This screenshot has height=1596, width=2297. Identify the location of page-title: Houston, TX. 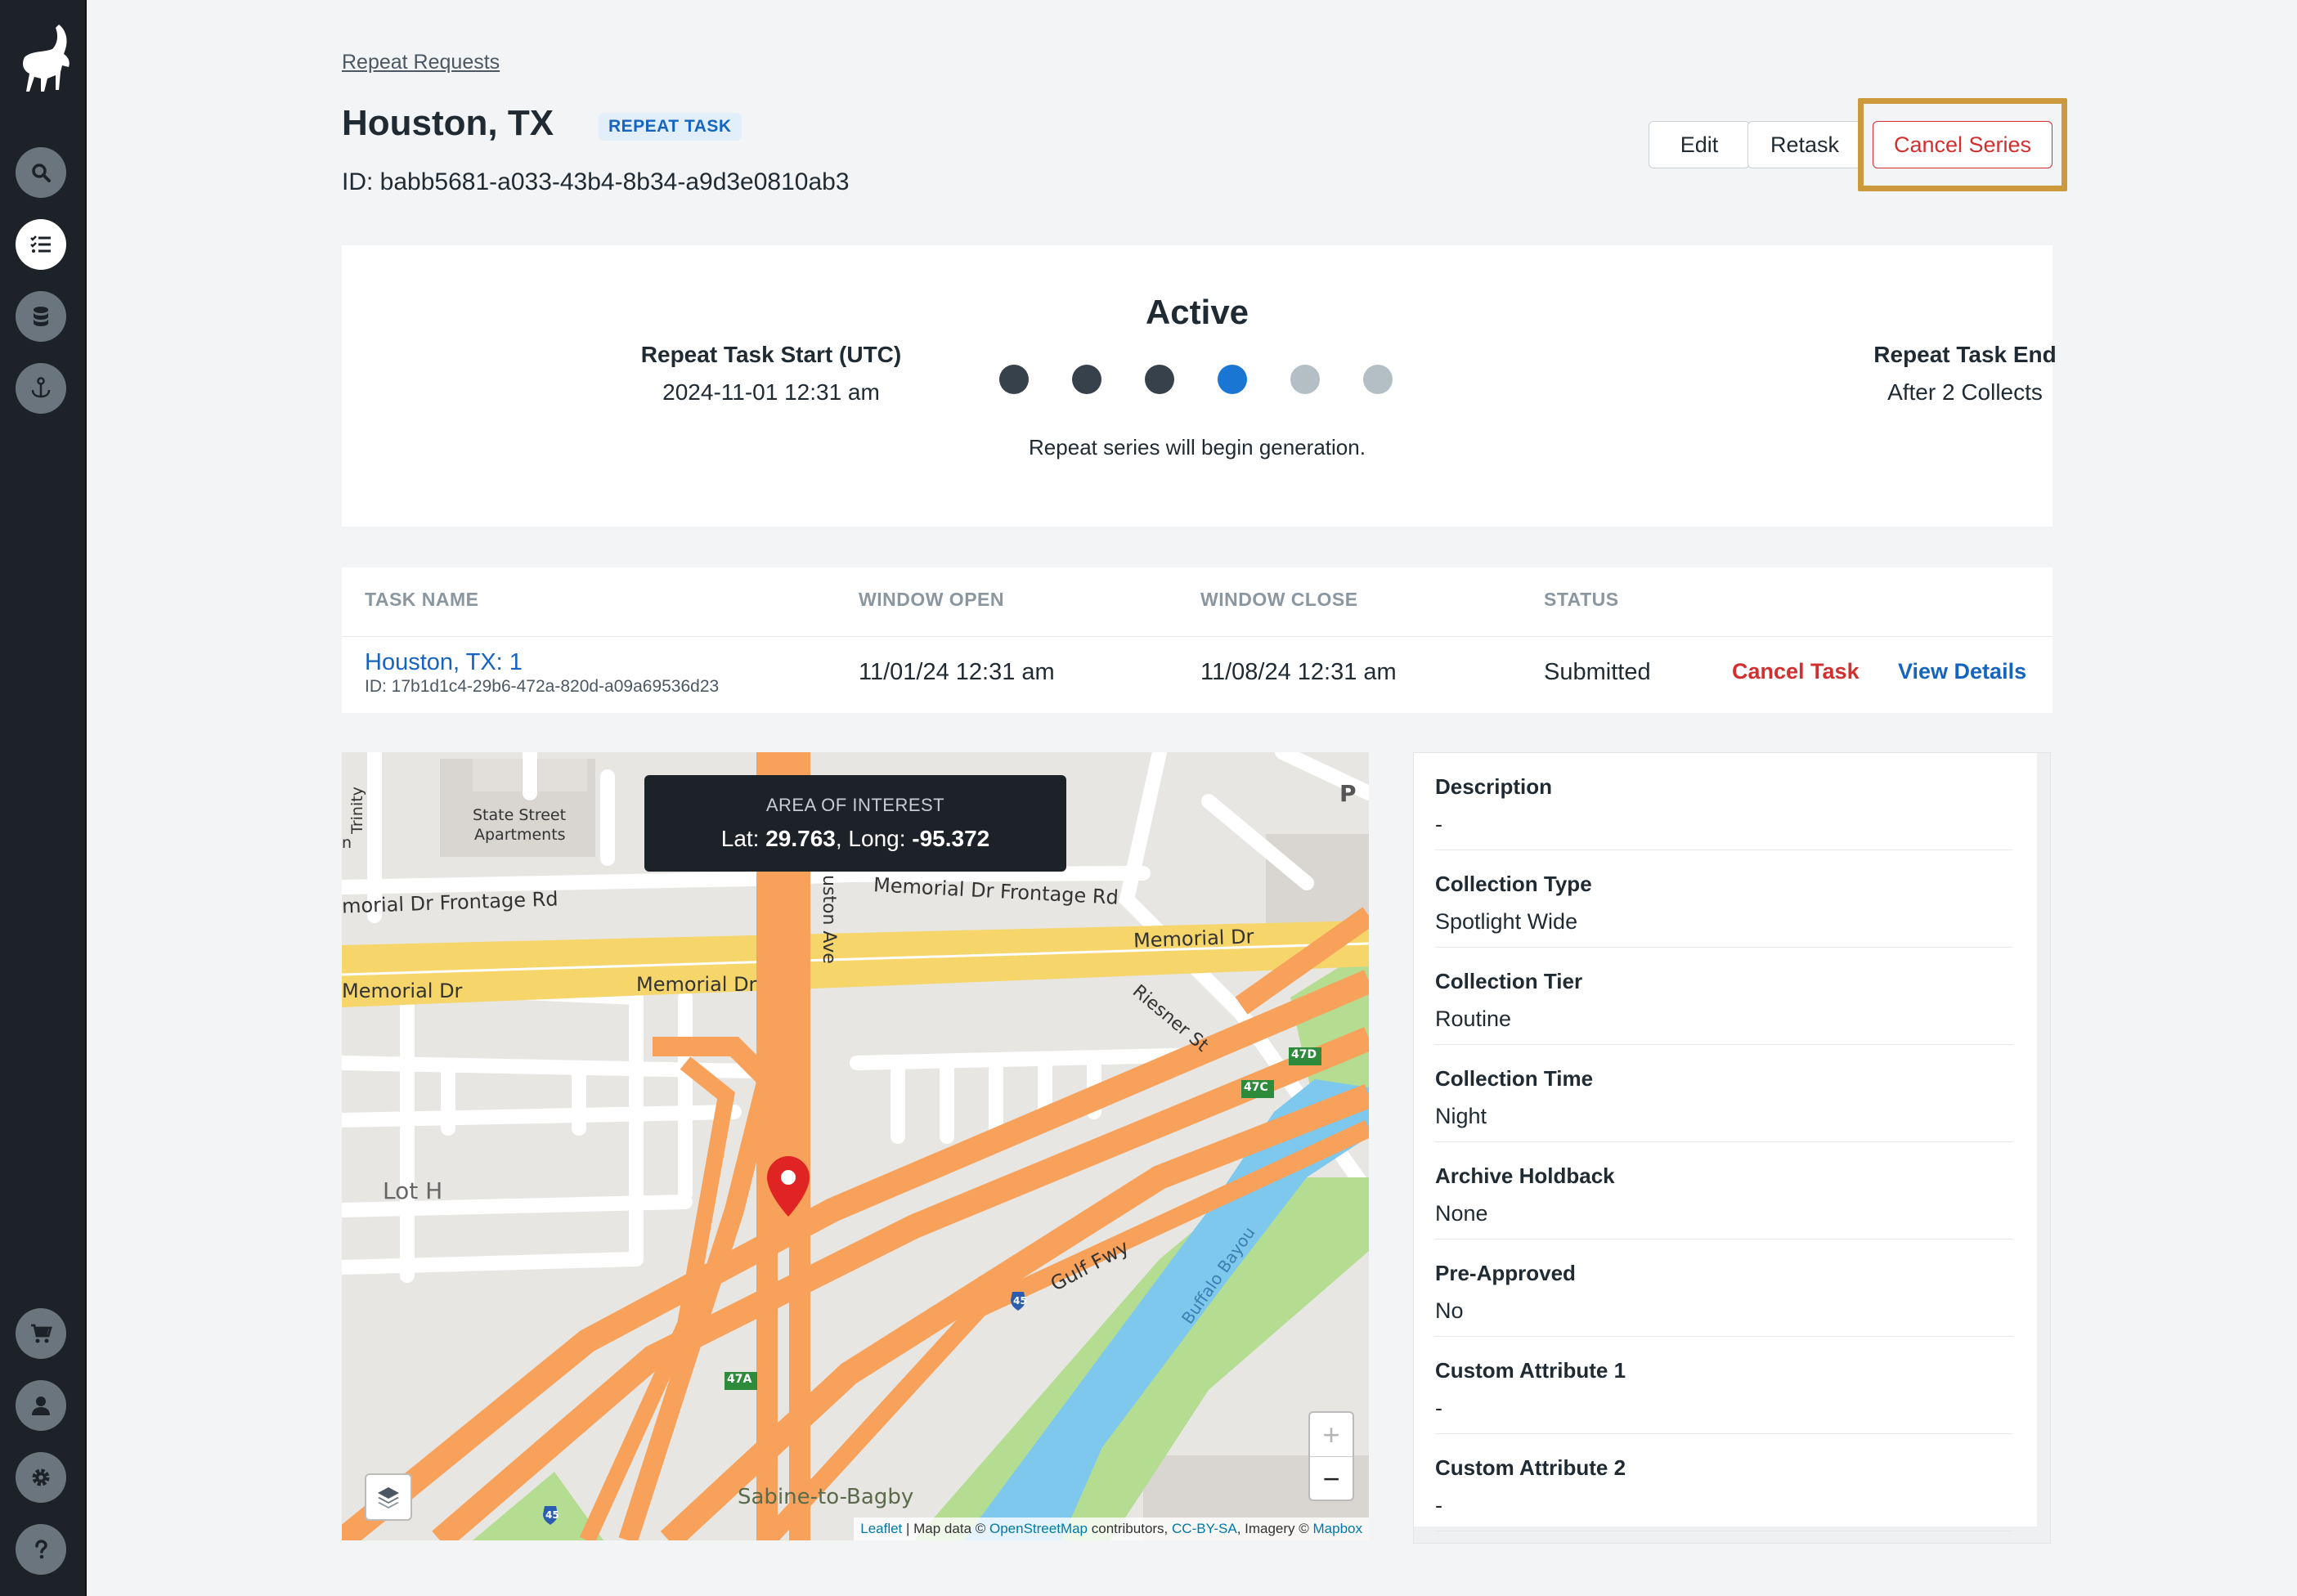
(448, 123).